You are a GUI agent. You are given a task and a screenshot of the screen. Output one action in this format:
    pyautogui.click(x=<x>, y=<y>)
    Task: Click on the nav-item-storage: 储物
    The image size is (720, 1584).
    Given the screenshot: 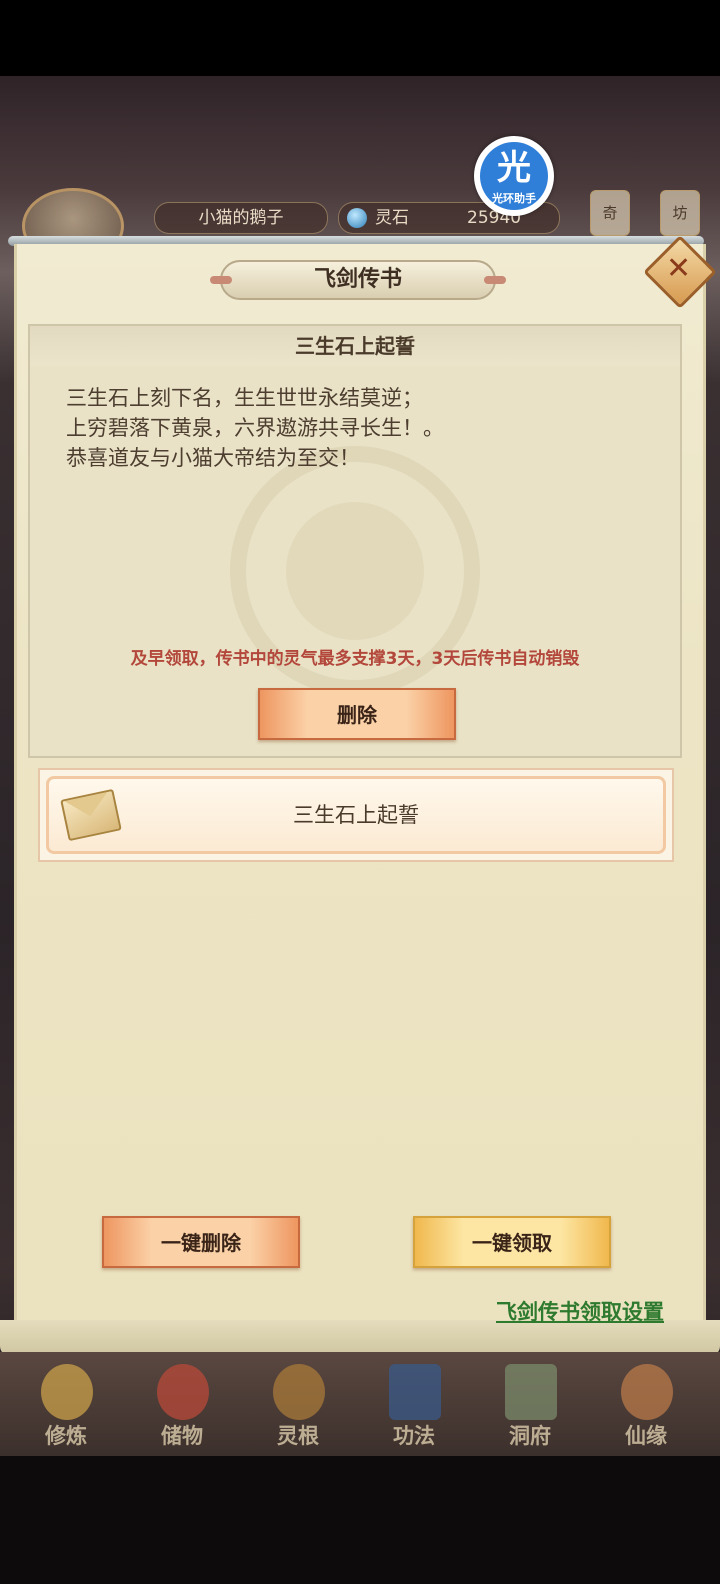 What is the action you would take?
    pyautogui.click(x=182, y=1407)
    